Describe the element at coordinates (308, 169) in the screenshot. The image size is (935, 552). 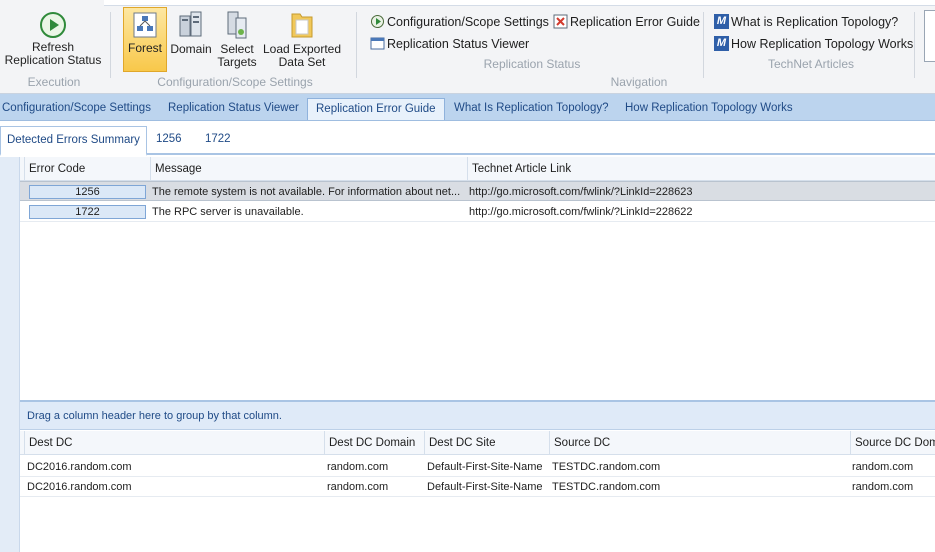
I see `col-header-message: Message` at that location.